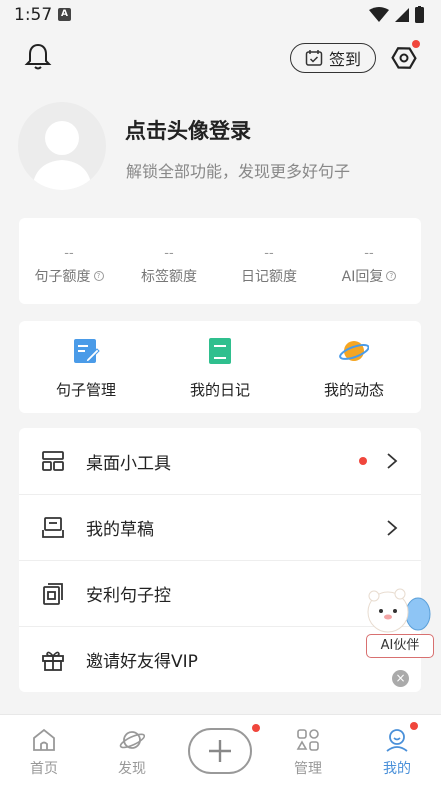  Describe the element at coordinates (38, 56) in the screenshot. I see `notification-bell-icon` at that location.